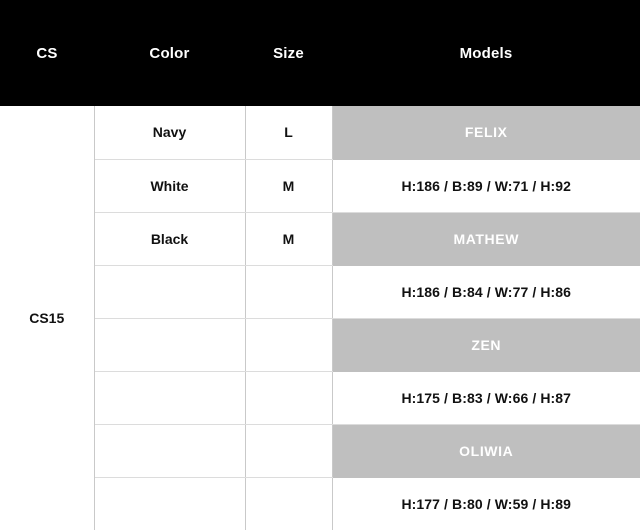 The width and height of the screenshot is (640, 532). What do you see at coordinates (486, 451) in the screenshot?
I see `model-name: OLIWIA` at bounding box center [486, 451].